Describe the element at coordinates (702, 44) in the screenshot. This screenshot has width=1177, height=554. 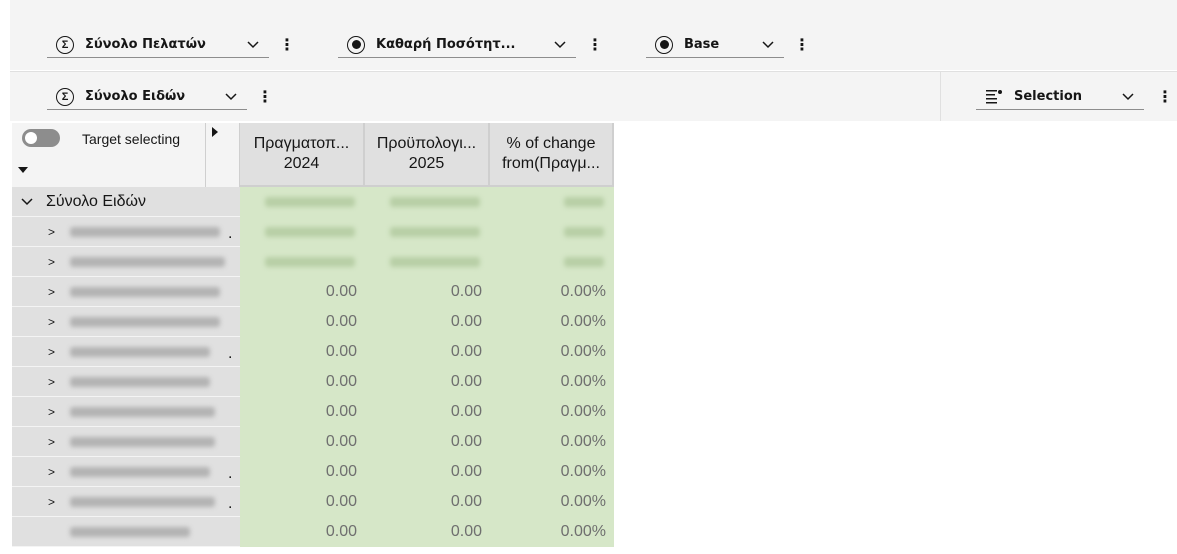
I see `dropdown-label: Base` at that location.